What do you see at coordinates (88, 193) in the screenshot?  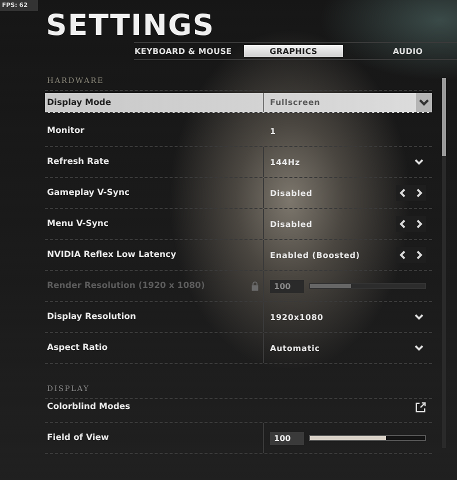 I see `setting-label: Gameplay V-Sync` at bounding box center [88, 193].